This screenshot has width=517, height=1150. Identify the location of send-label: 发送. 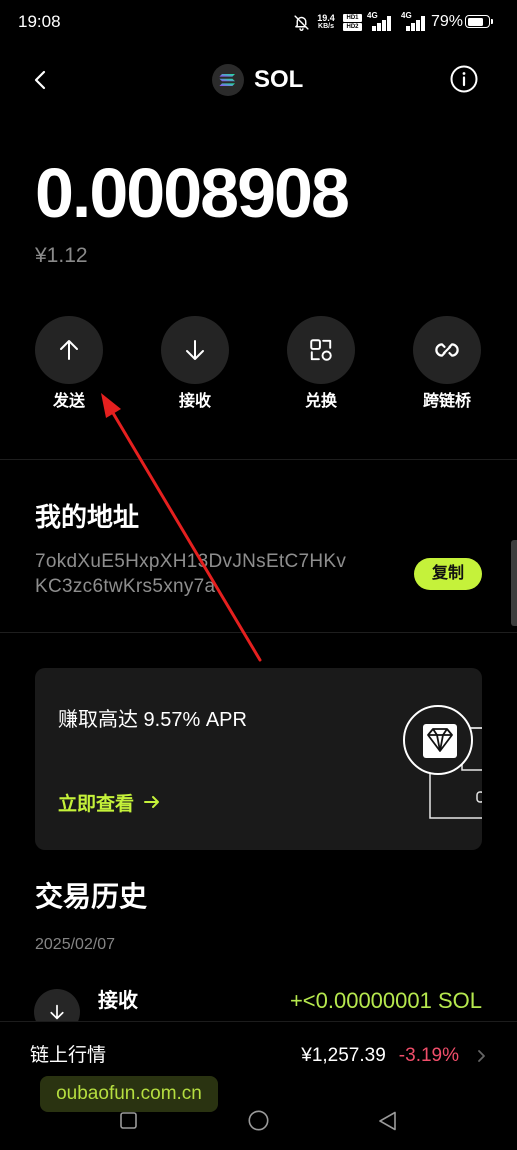
(68, 401).